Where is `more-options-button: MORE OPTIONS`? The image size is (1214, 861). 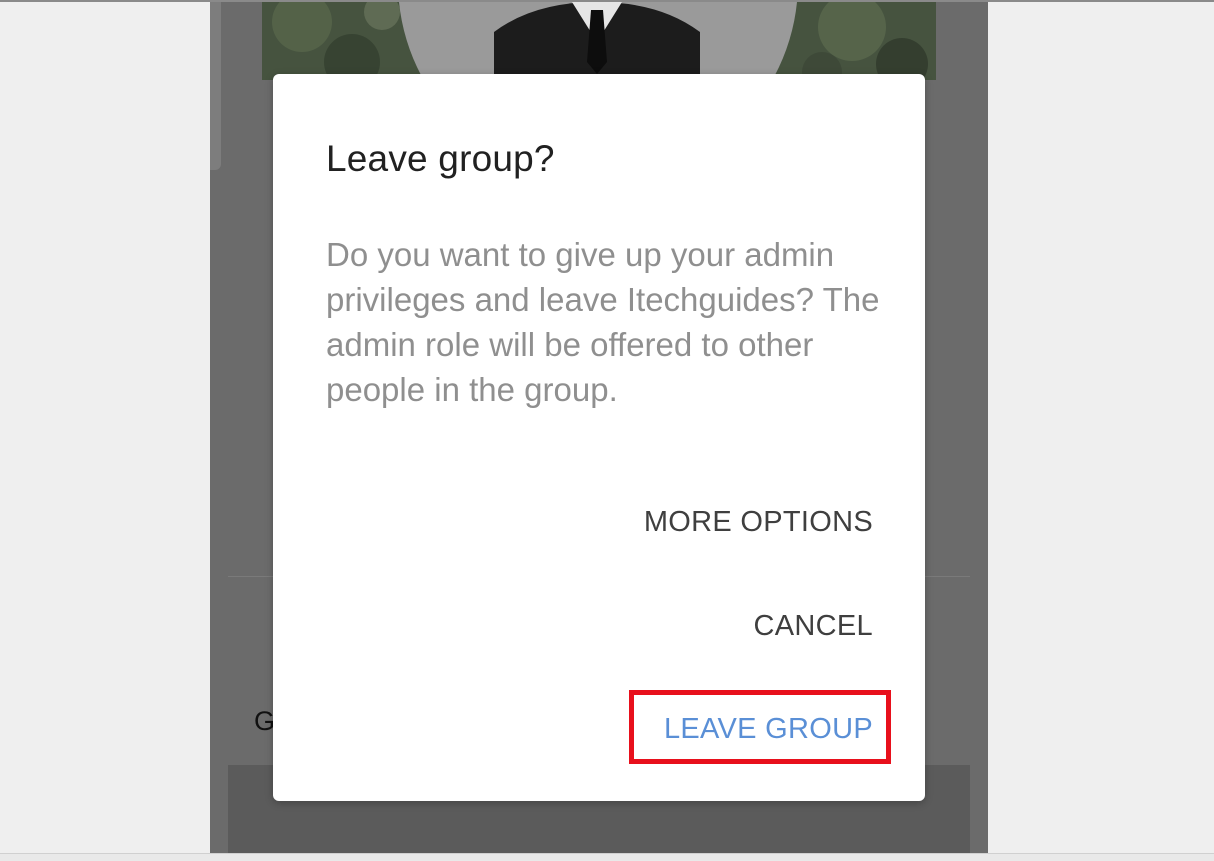 more-options-button: MORE OPTIONS is located at coordinates (758, 522).